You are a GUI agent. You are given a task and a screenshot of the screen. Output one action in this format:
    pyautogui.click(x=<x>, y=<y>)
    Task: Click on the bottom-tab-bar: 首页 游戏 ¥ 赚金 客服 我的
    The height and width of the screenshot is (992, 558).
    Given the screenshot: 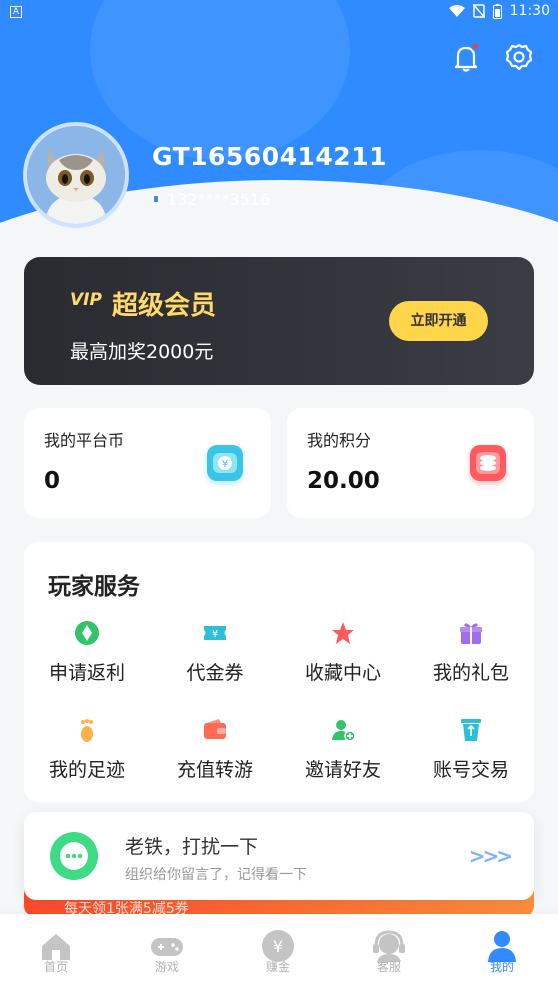 What is the action you would take?
    pyautogui.click(x=279, y=953)
    